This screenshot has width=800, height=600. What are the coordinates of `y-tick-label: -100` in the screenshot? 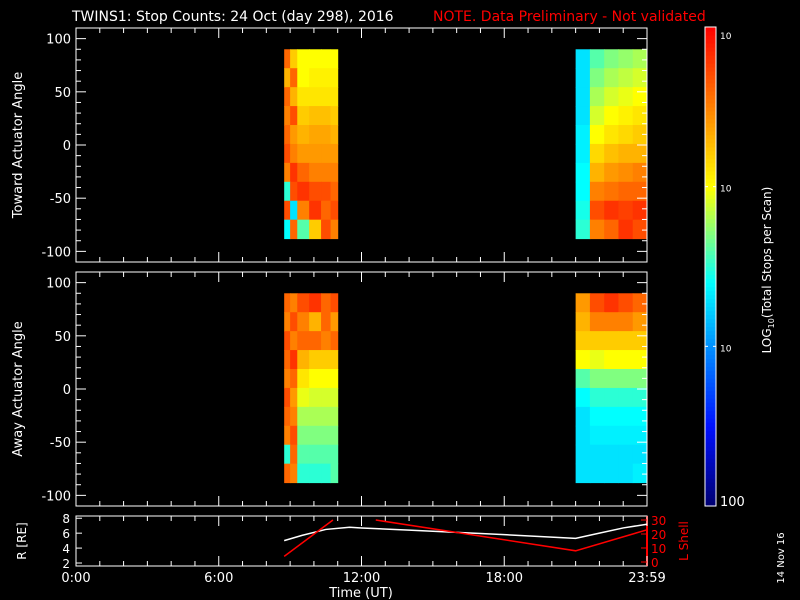 It's located at (56, 496).